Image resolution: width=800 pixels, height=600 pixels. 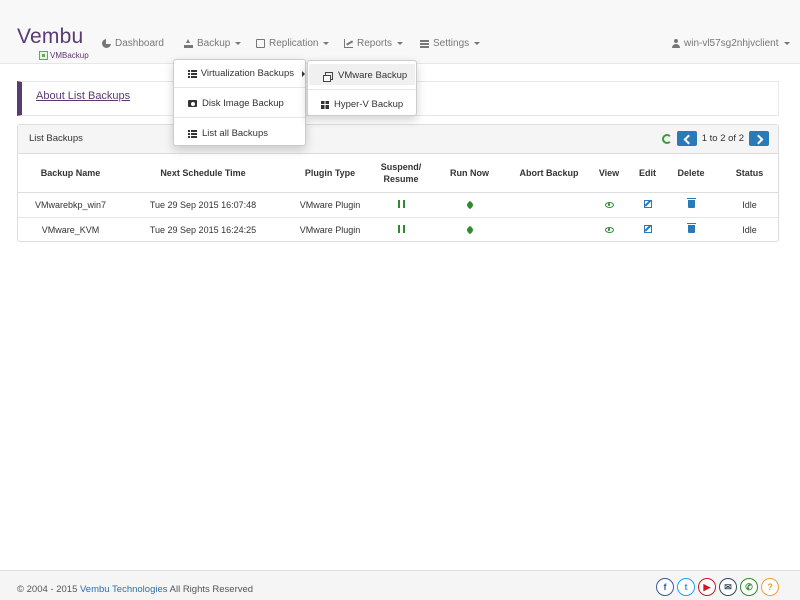 I want to click on user-name: win-vl57sg2nhjvclient, so click(x=731, y=43).